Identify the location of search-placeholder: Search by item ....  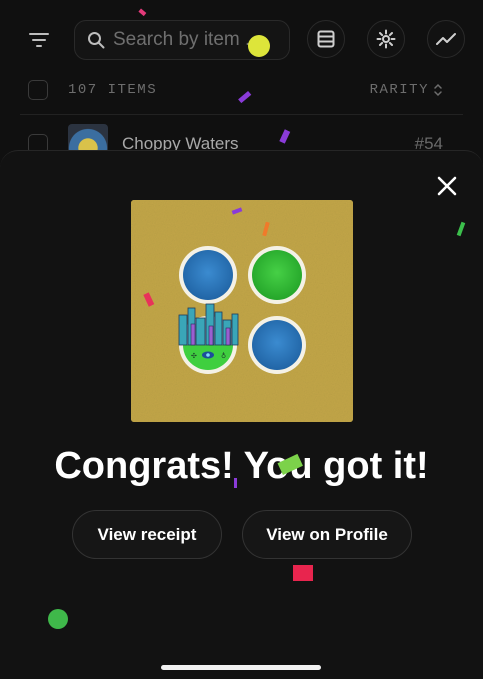
(187, 39).